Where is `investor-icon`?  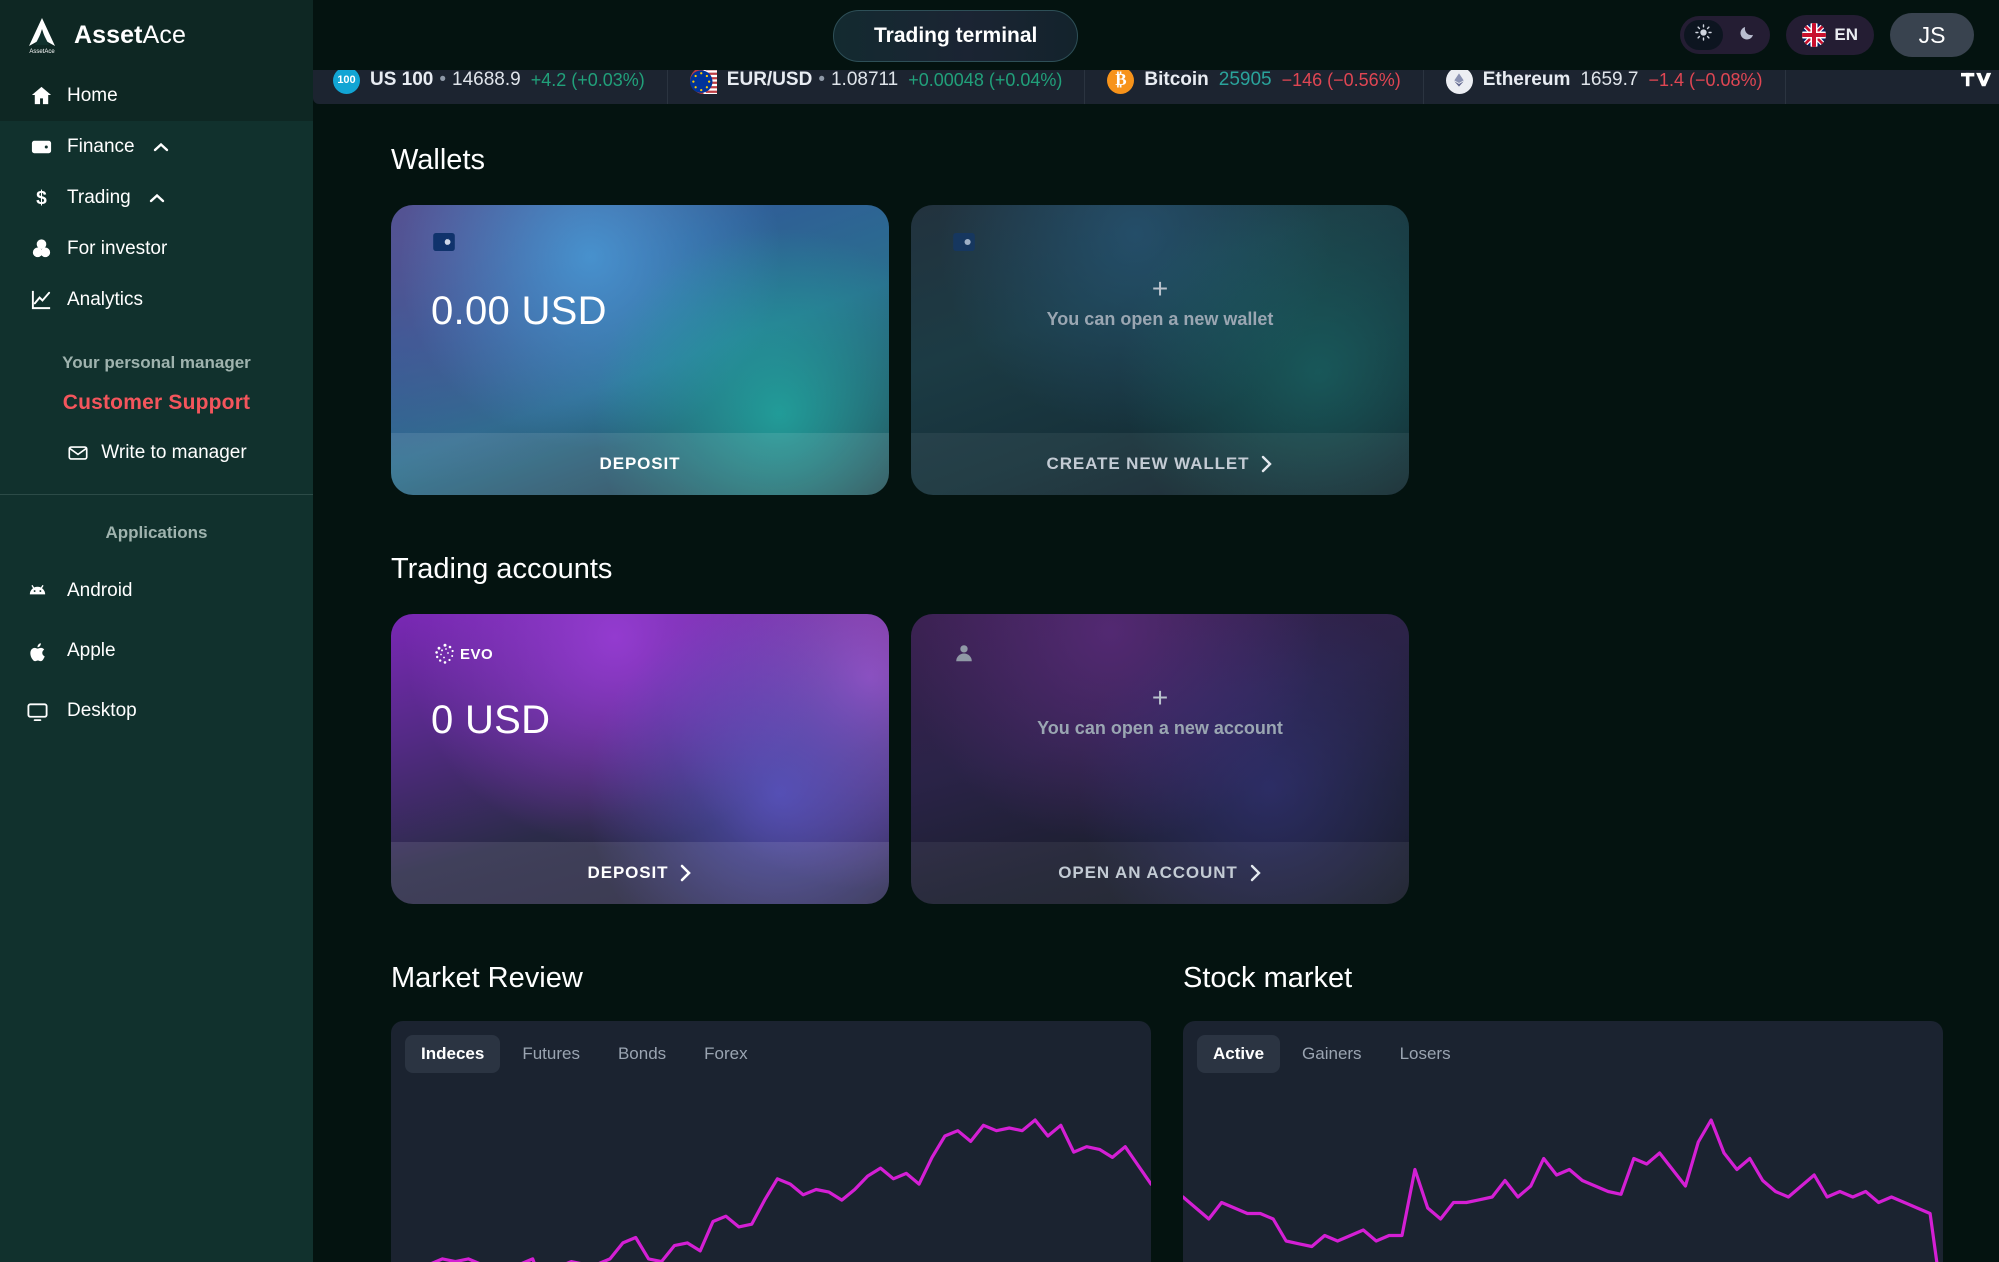 investor-icon is located at coordinates (41, 248).